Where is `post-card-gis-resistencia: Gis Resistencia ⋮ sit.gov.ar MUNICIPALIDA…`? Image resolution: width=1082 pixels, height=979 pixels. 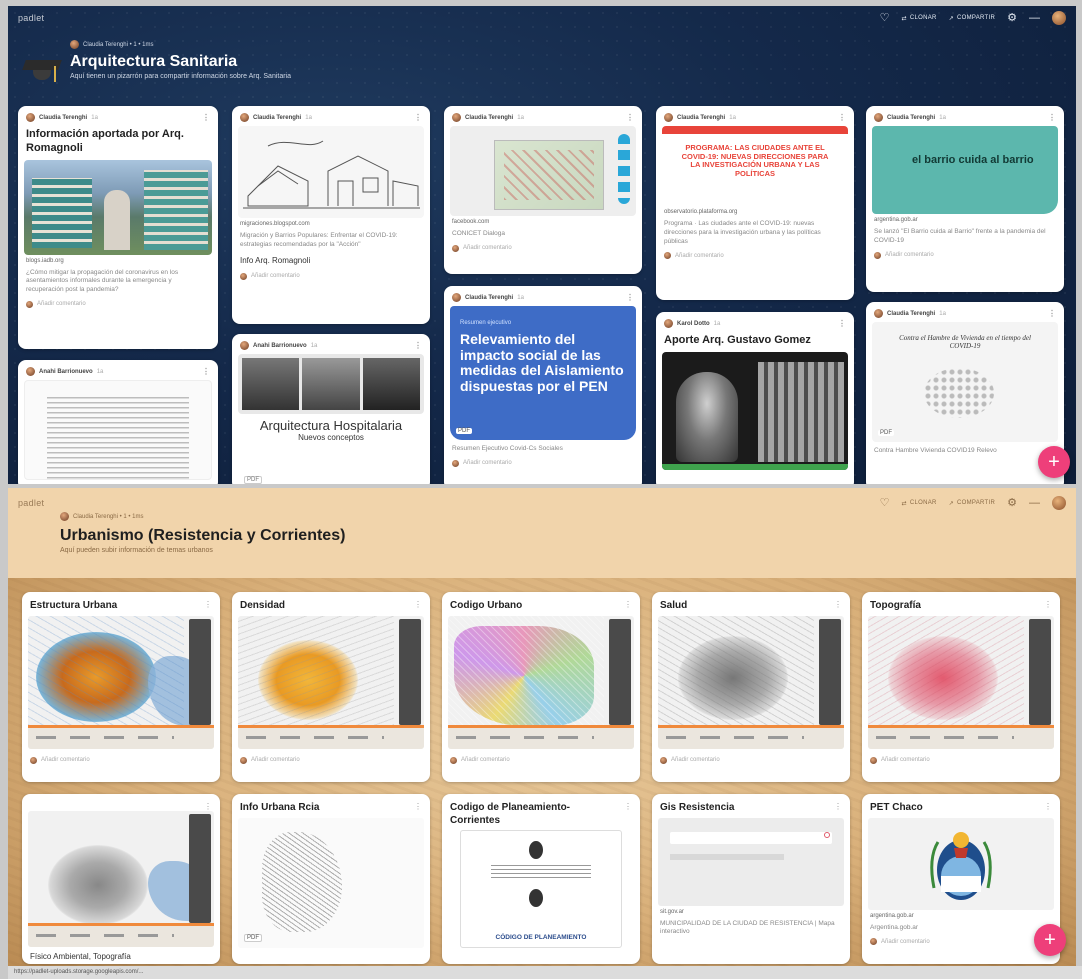
post-card-gis-resistencia: Gis Resistencia ⋮ sit.gov.ar MUNICIPALIDA… is located at coordinates (751, 879).